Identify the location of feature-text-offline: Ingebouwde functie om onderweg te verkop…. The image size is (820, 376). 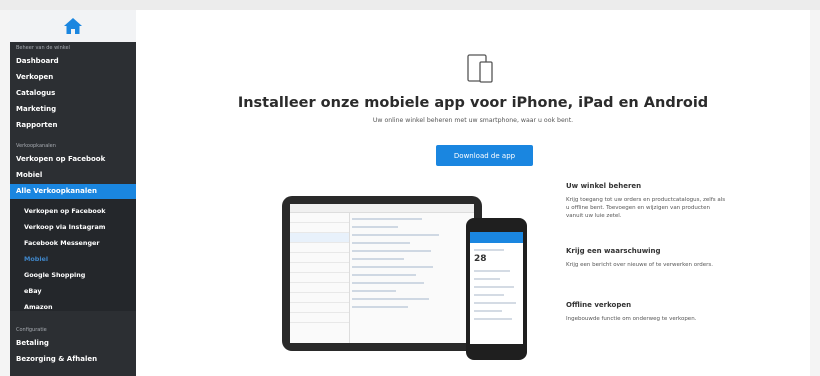
(631, 319).